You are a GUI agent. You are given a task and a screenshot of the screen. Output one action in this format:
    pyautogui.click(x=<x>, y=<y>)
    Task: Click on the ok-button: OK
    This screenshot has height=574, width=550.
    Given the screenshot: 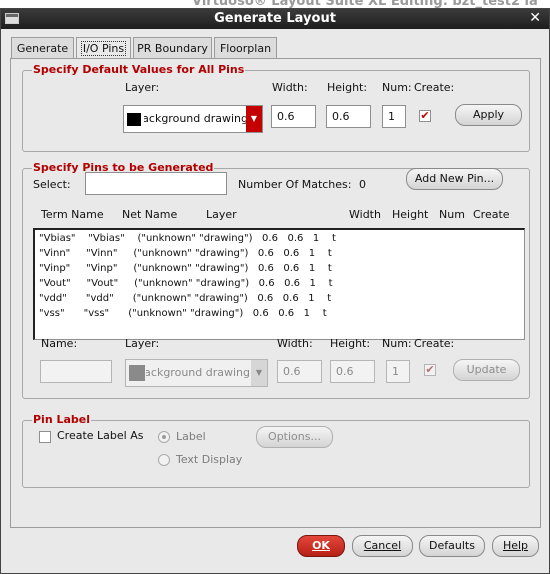 What is the action you would take?
    pyautogui.click(x=321, y=546)
    